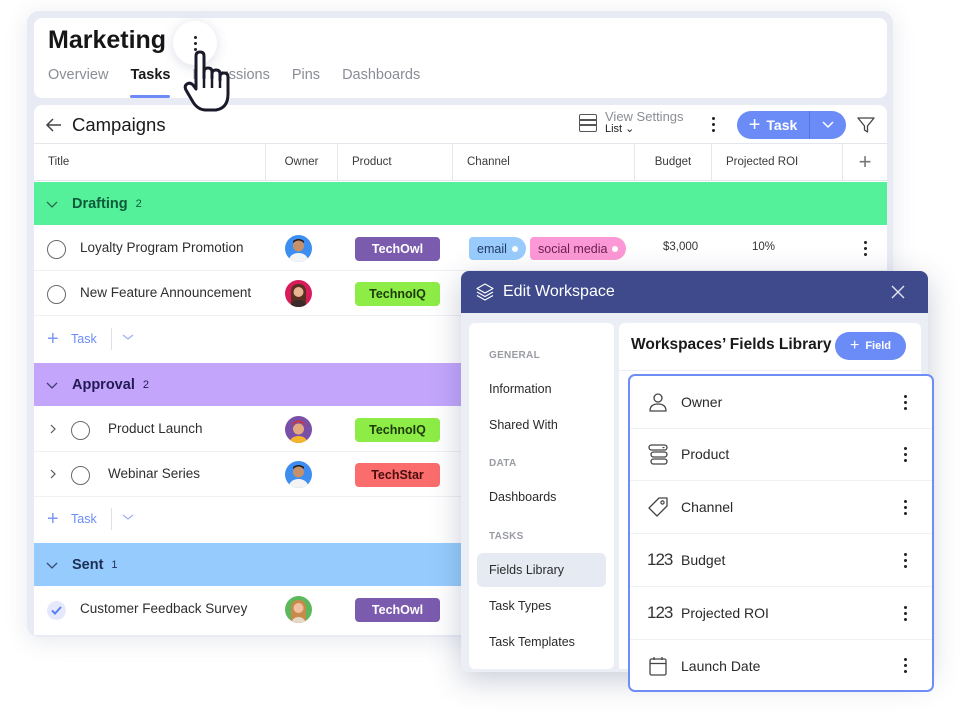 This screenshot has width=960, height=714. What do you see at coordinates (119, 124) in the screenshot?
I see `list-title: Campaigns` at bounding box center [119, 124].